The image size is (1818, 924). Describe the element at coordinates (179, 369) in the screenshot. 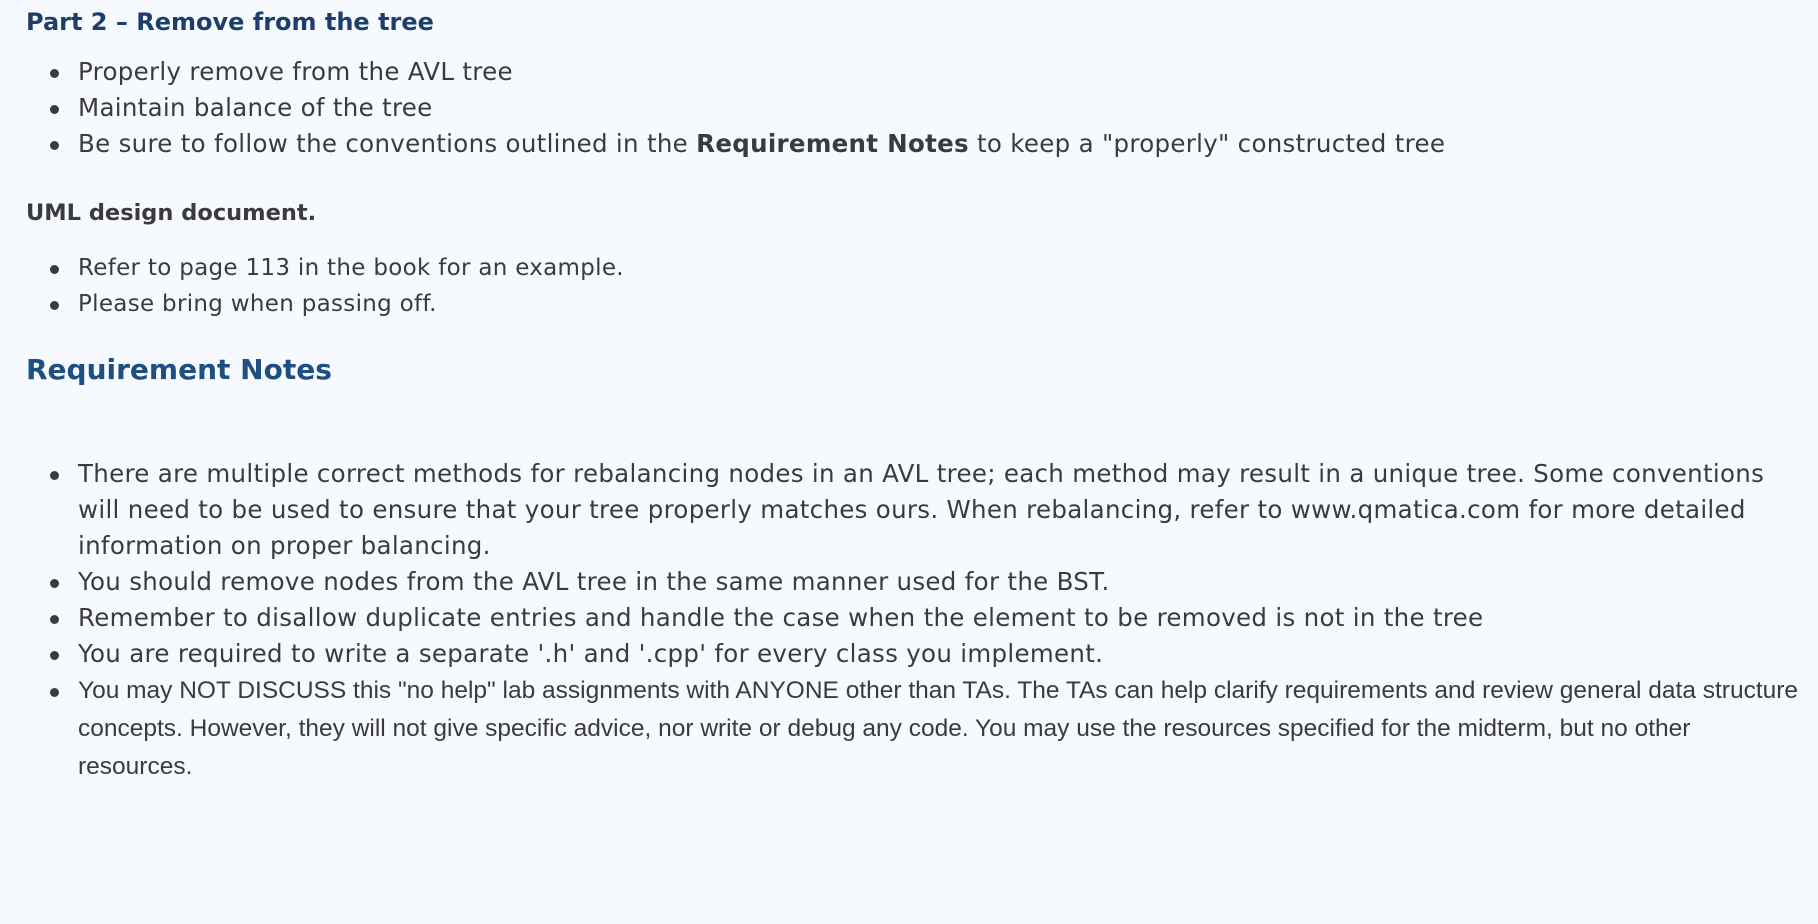

I see `requirement-notes-heading: Requirement Notes` at that location.